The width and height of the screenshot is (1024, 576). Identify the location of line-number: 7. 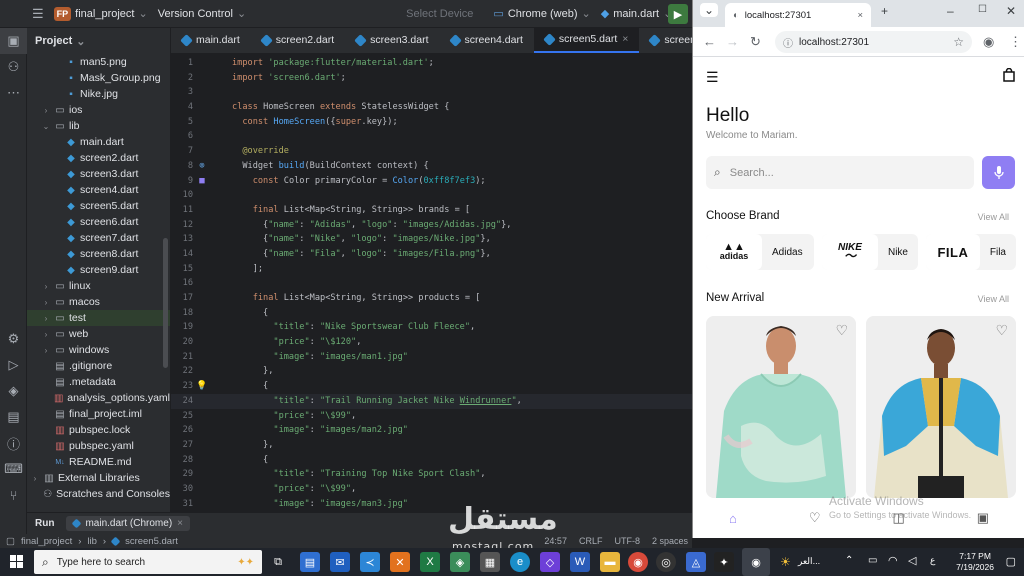
(182, 151).